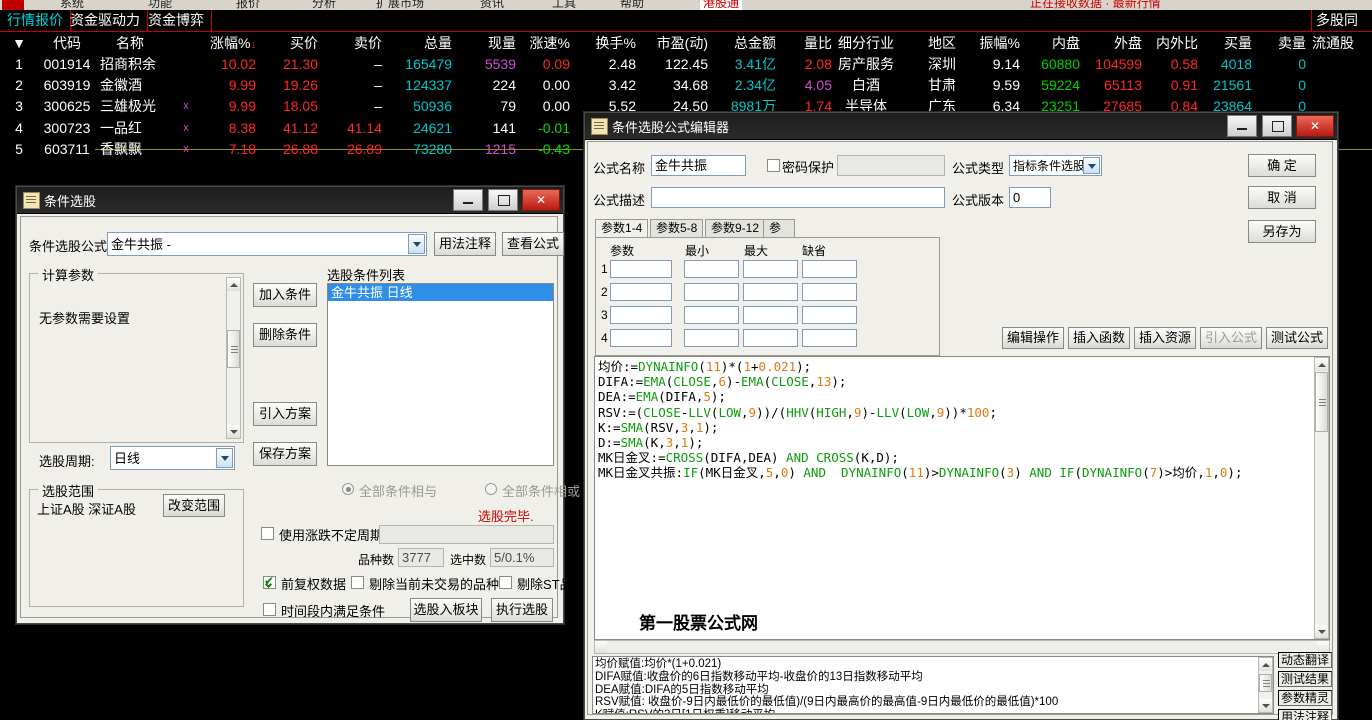  Describe the element at coordinates (269, 581) in the screenshot. I see `adjusted-data-checkbox` at that location.